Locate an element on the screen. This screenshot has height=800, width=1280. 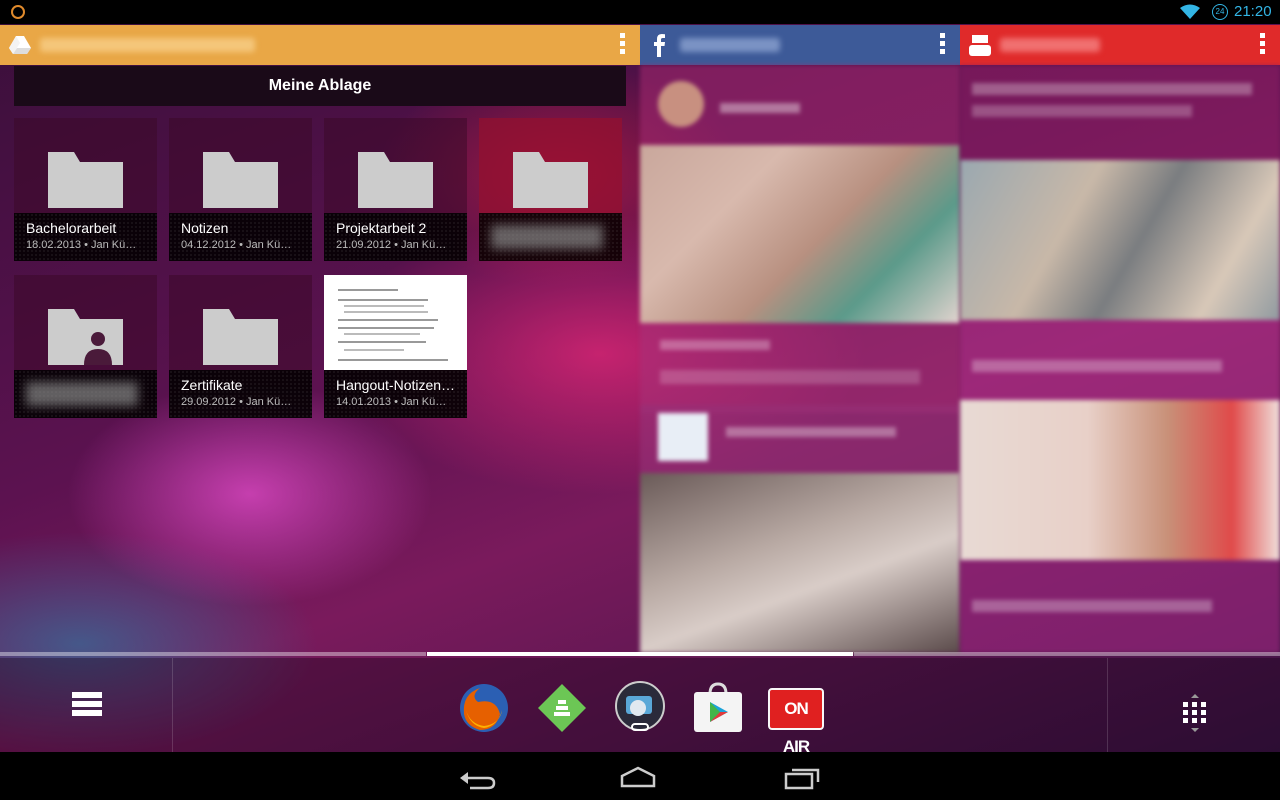
wifi-icon is located at coordinates (1190, 11).